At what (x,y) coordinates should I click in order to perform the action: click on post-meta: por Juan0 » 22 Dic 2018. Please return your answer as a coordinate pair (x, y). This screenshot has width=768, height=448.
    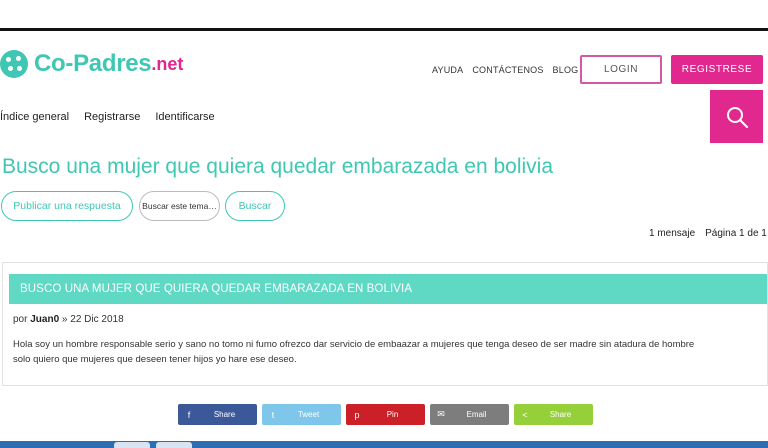
    Looking at the image, I should click on (68, 319).